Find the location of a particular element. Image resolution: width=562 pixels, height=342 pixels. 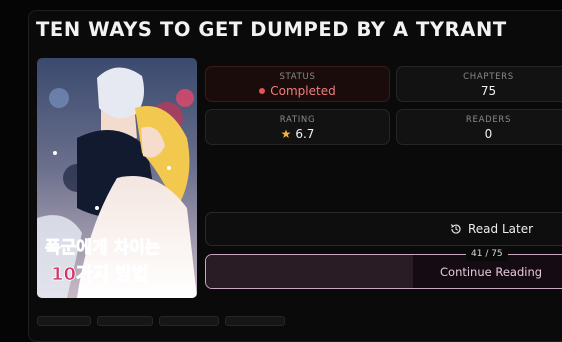

continue-reading-label: Continue Reading is located at coordinates (491, 272).